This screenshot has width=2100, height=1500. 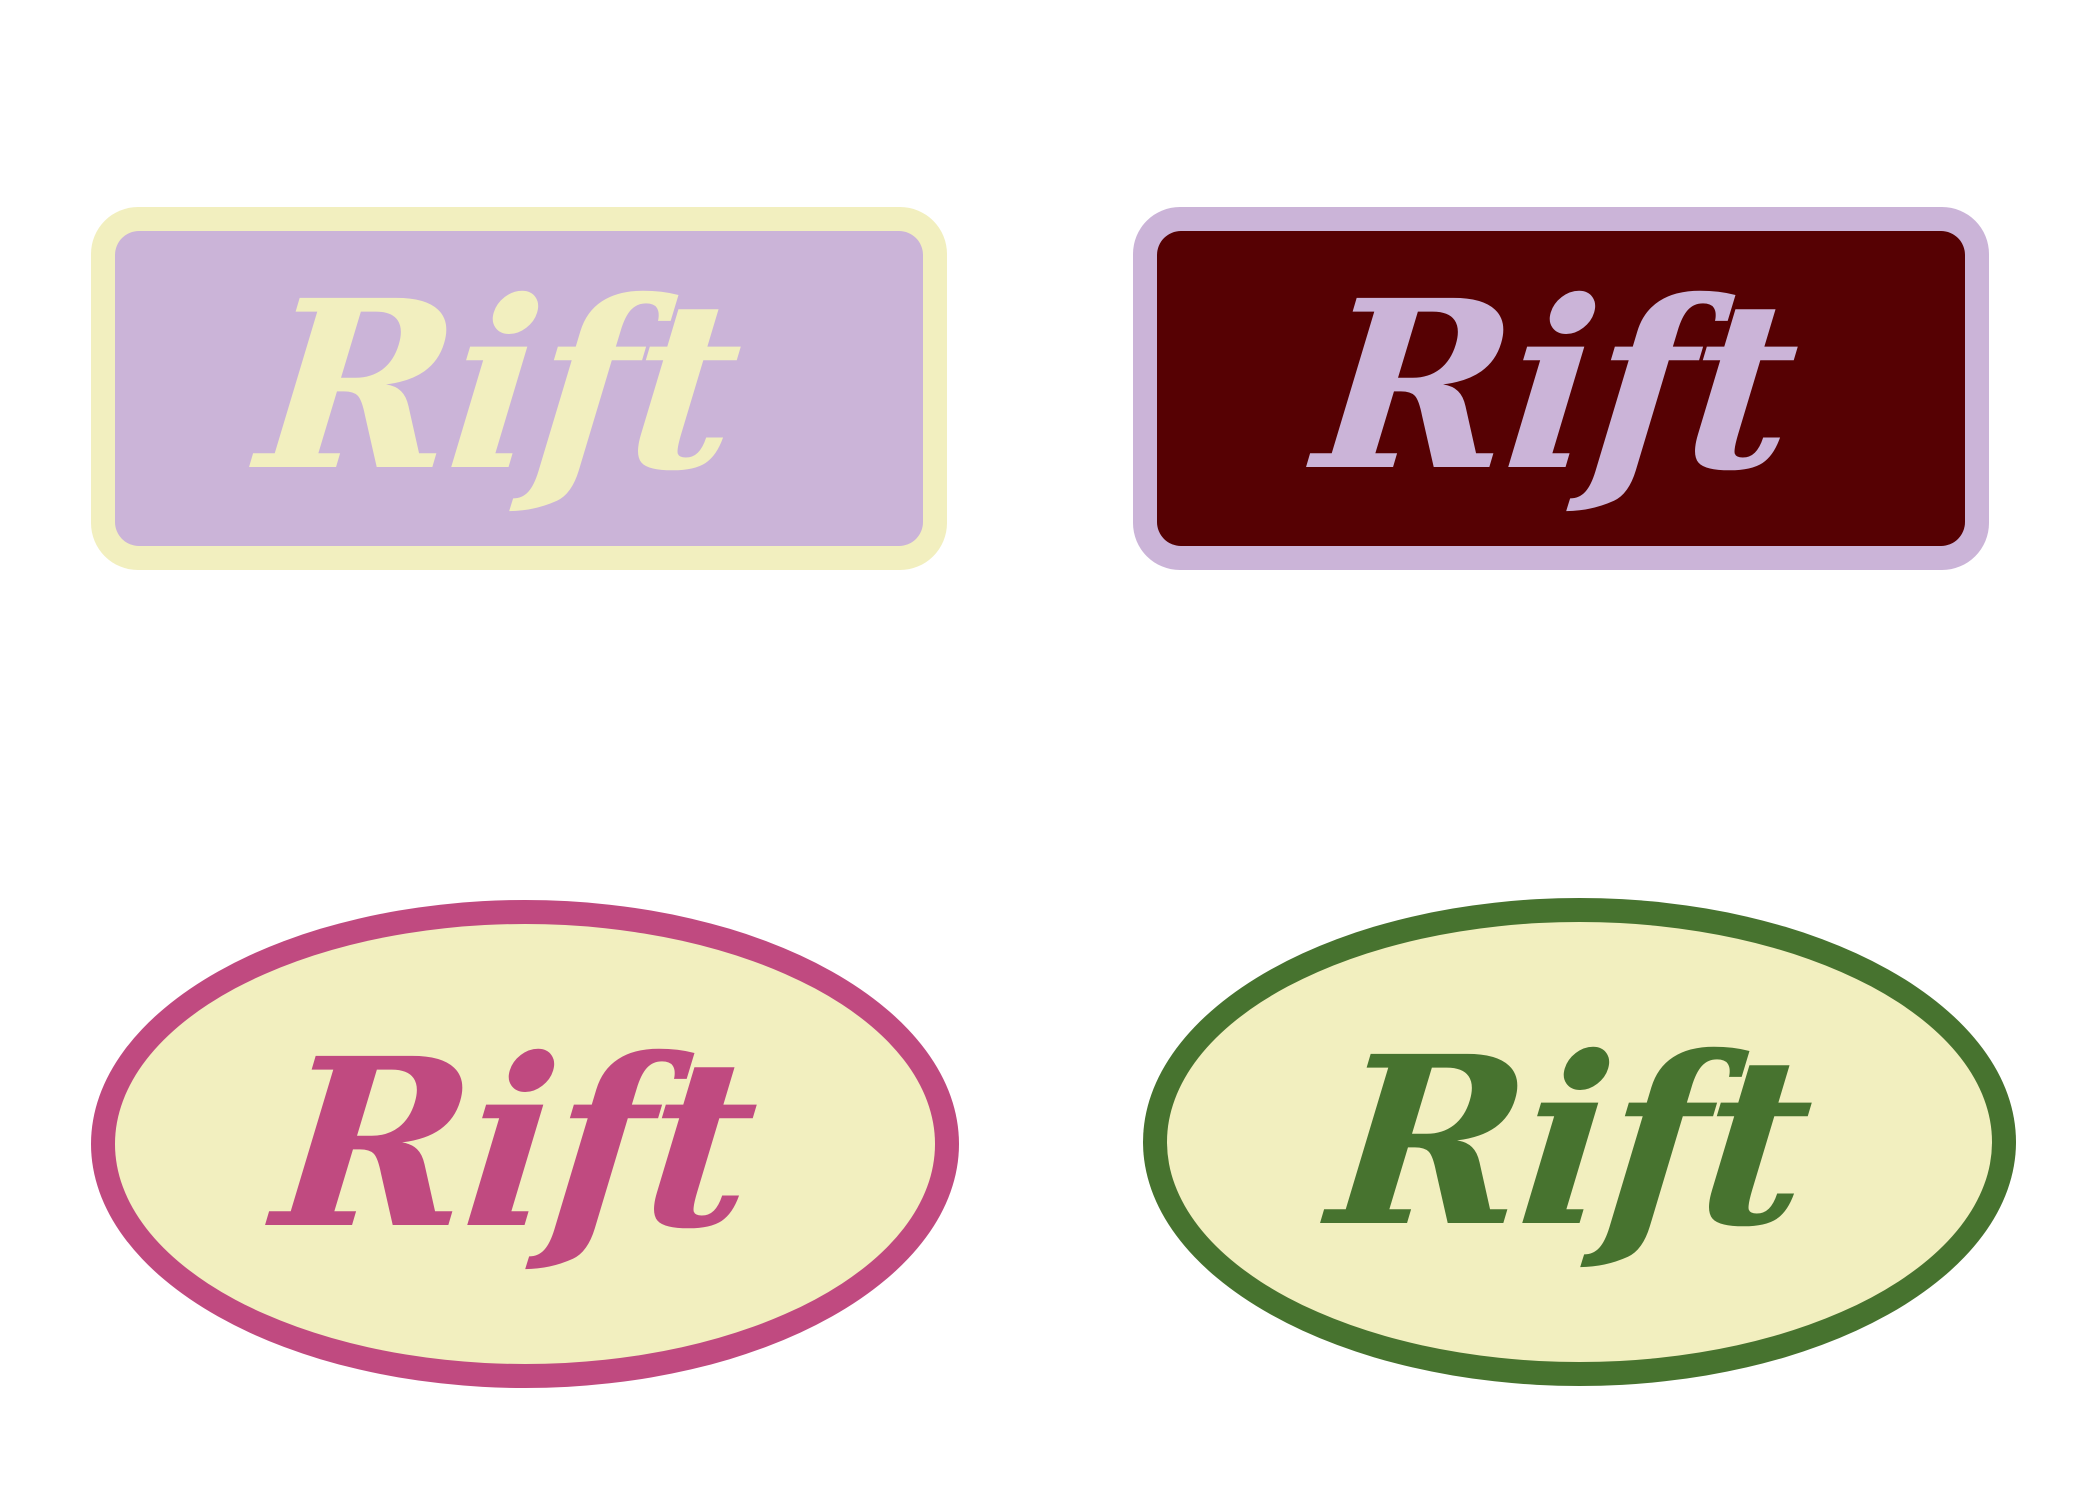 I want to click on logo-badge-rect-lavender-maroon: Rift, so click(x=1561, y=388).